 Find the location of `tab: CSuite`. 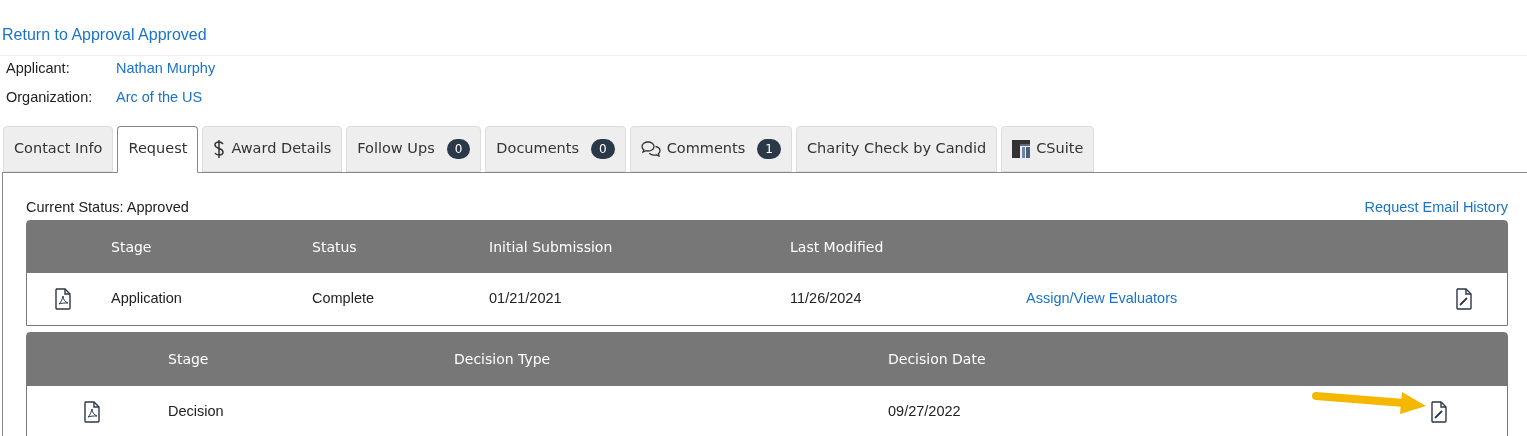

tab: CSuite is located at coordinates (1048, 148).